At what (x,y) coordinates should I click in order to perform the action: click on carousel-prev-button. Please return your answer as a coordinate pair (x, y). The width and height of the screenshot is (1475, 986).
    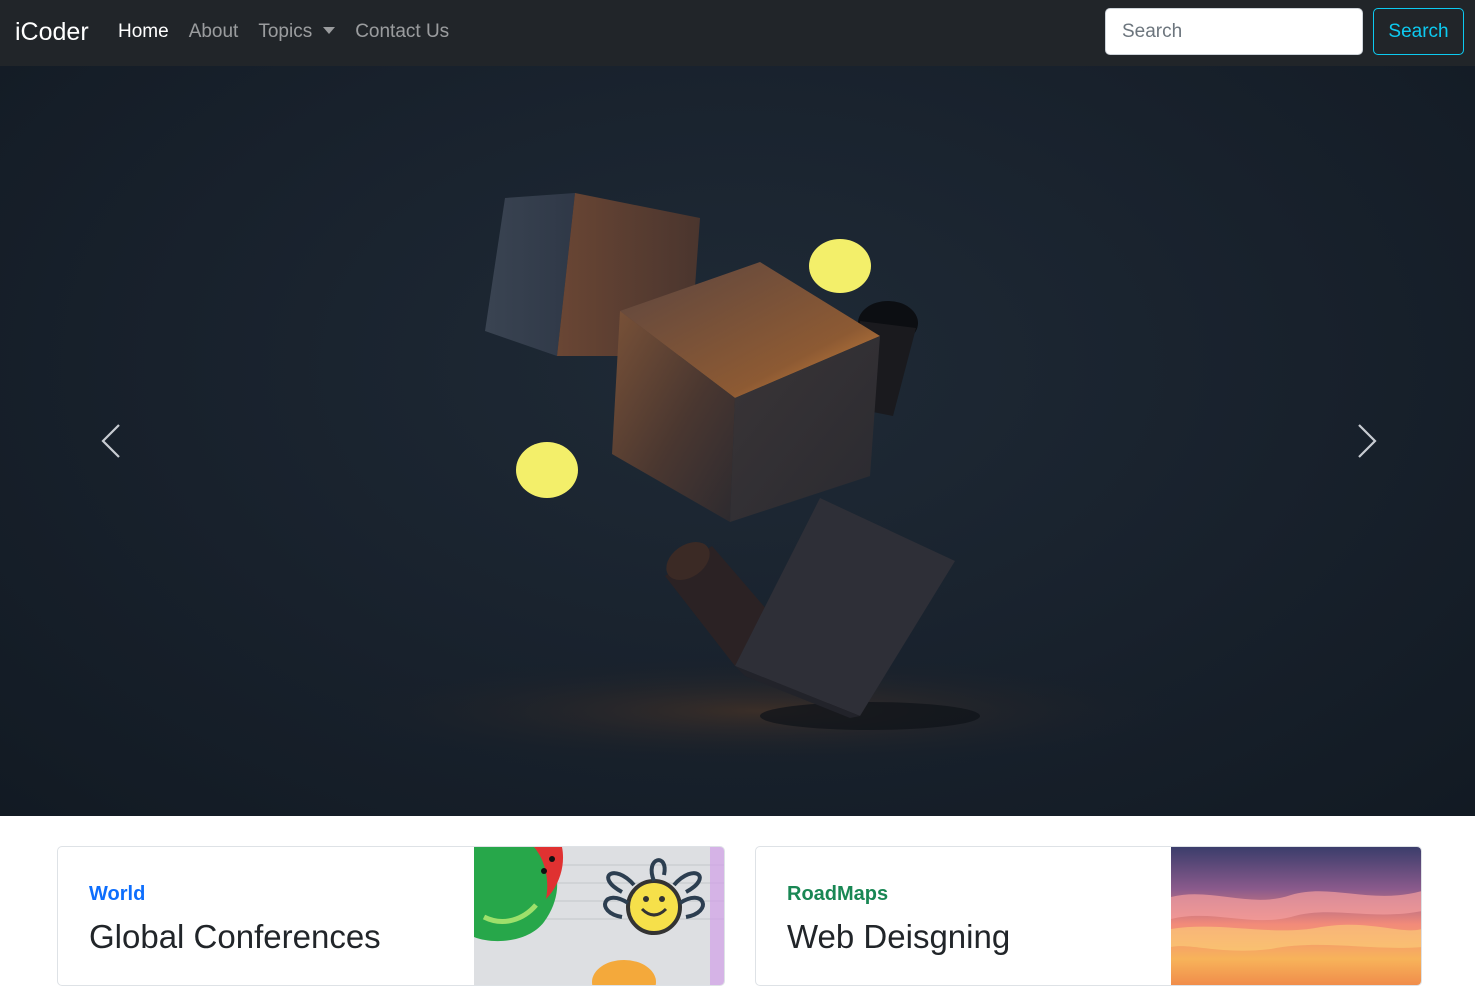
    Looking at the image, I should click on (111, 441).